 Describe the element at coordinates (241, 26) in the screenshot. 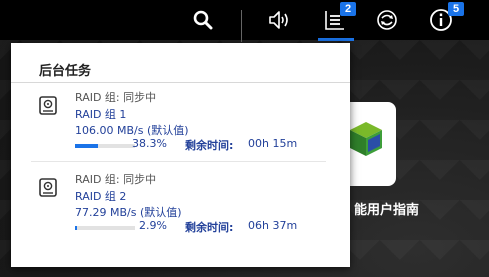

I see `toolbar-divider` at that location.